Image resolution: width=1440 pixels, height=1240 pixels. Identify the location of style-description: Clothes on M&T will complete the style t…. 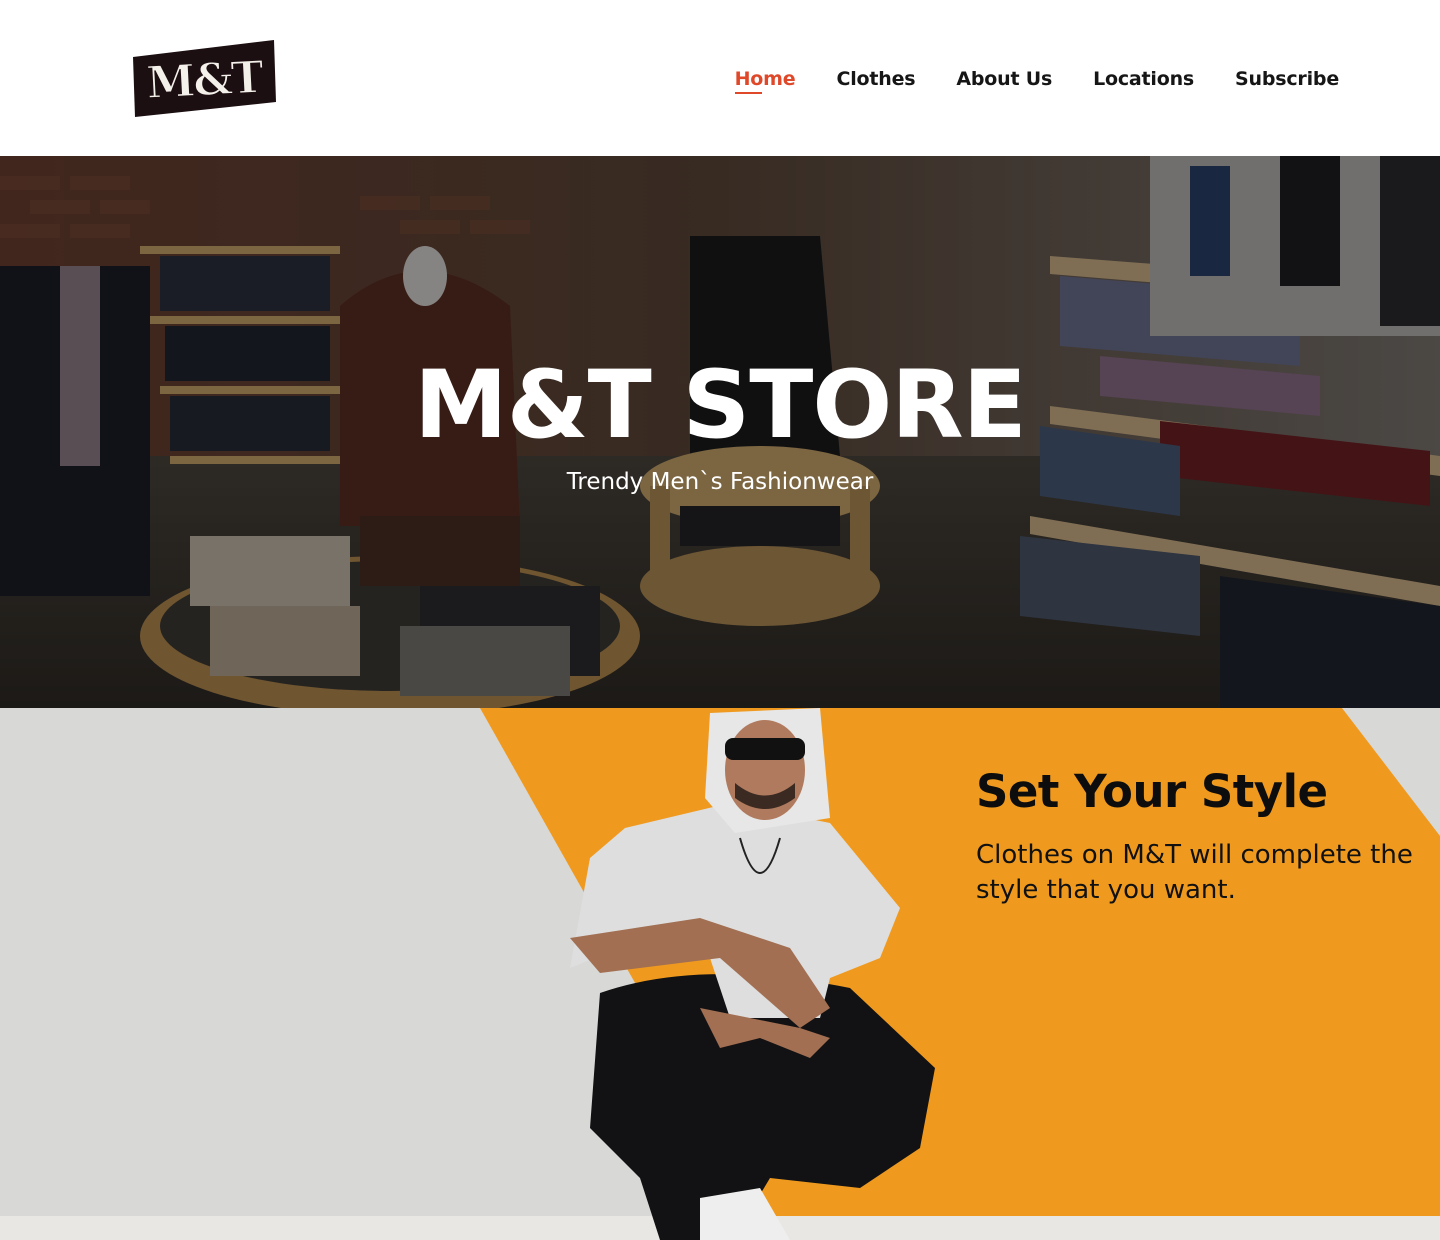
(1194, 872).